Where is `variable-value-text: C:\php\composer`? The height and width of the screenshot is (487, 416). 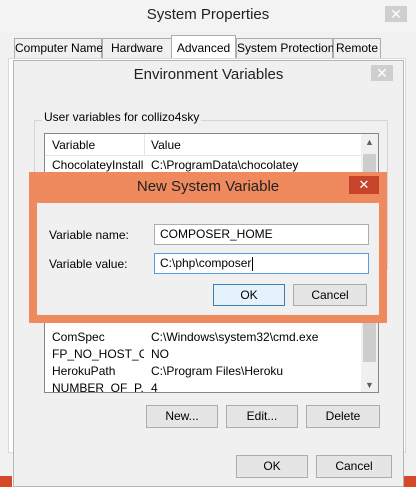
variable-value-text: C:\php\composer is located at coordinates (206, 263).